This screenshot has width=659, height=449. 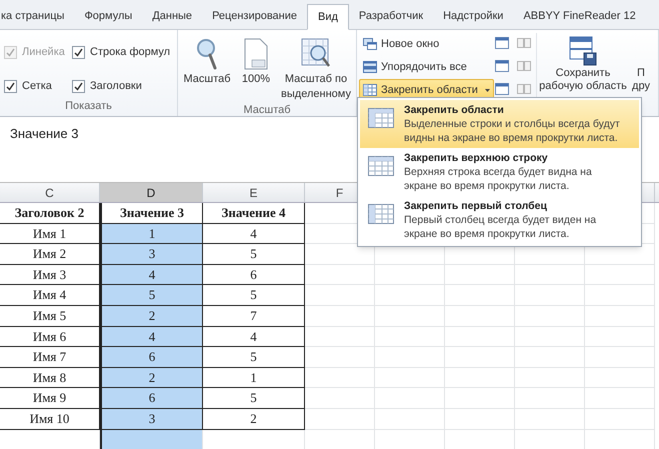 I want to click on menu-item-title: Закрепить первый столбец, so click(x=476, y=206).